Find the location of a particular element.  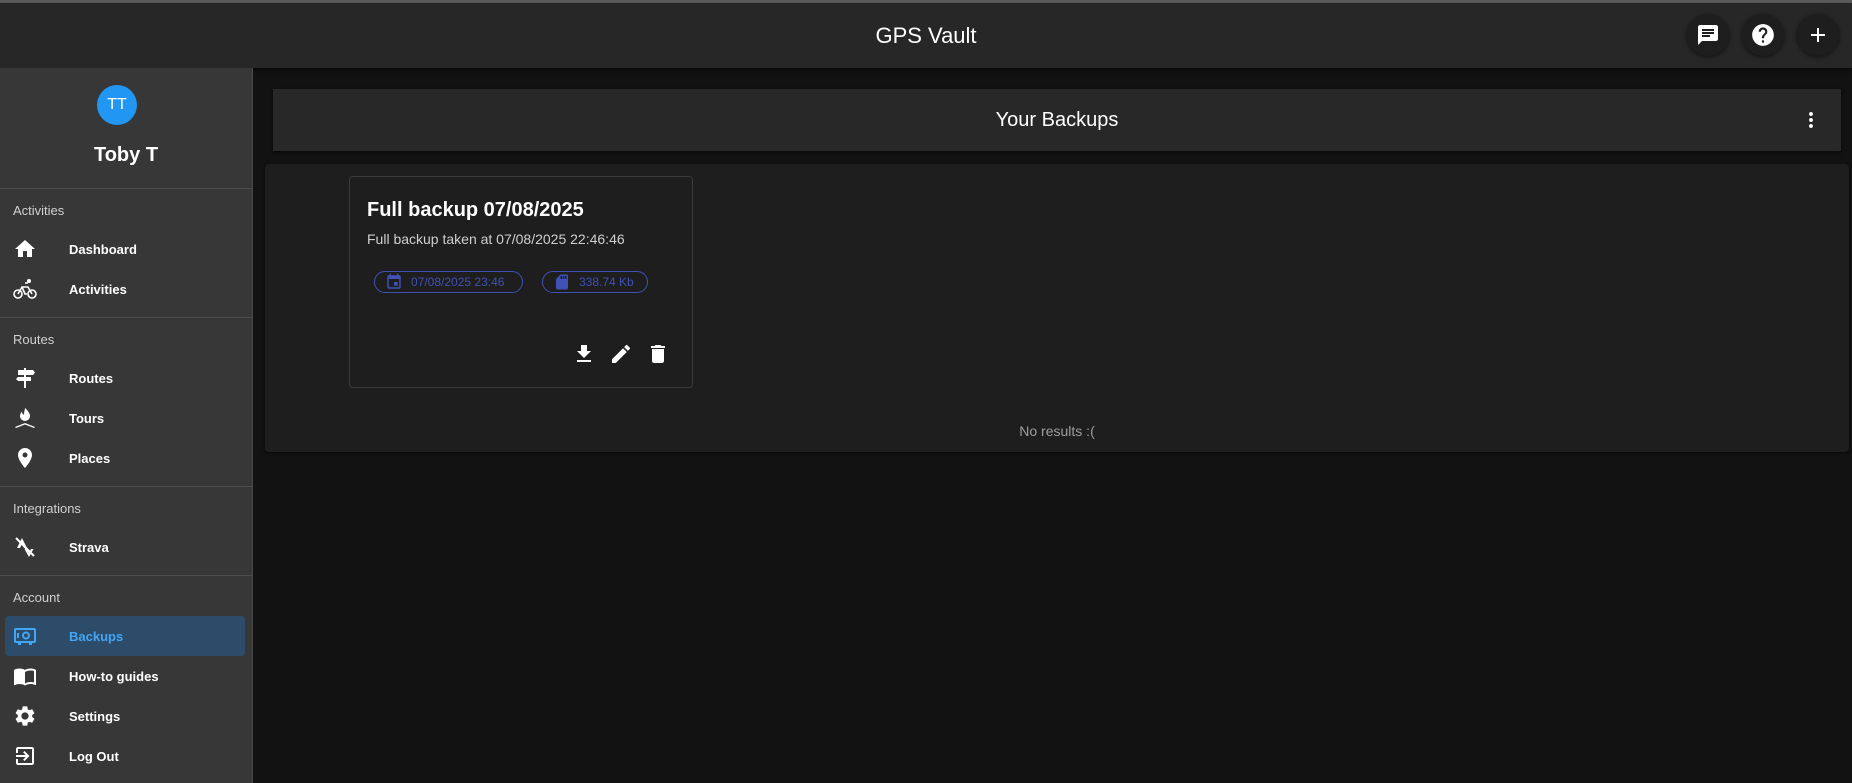

strava-icon is located at coordinates (25, 547).